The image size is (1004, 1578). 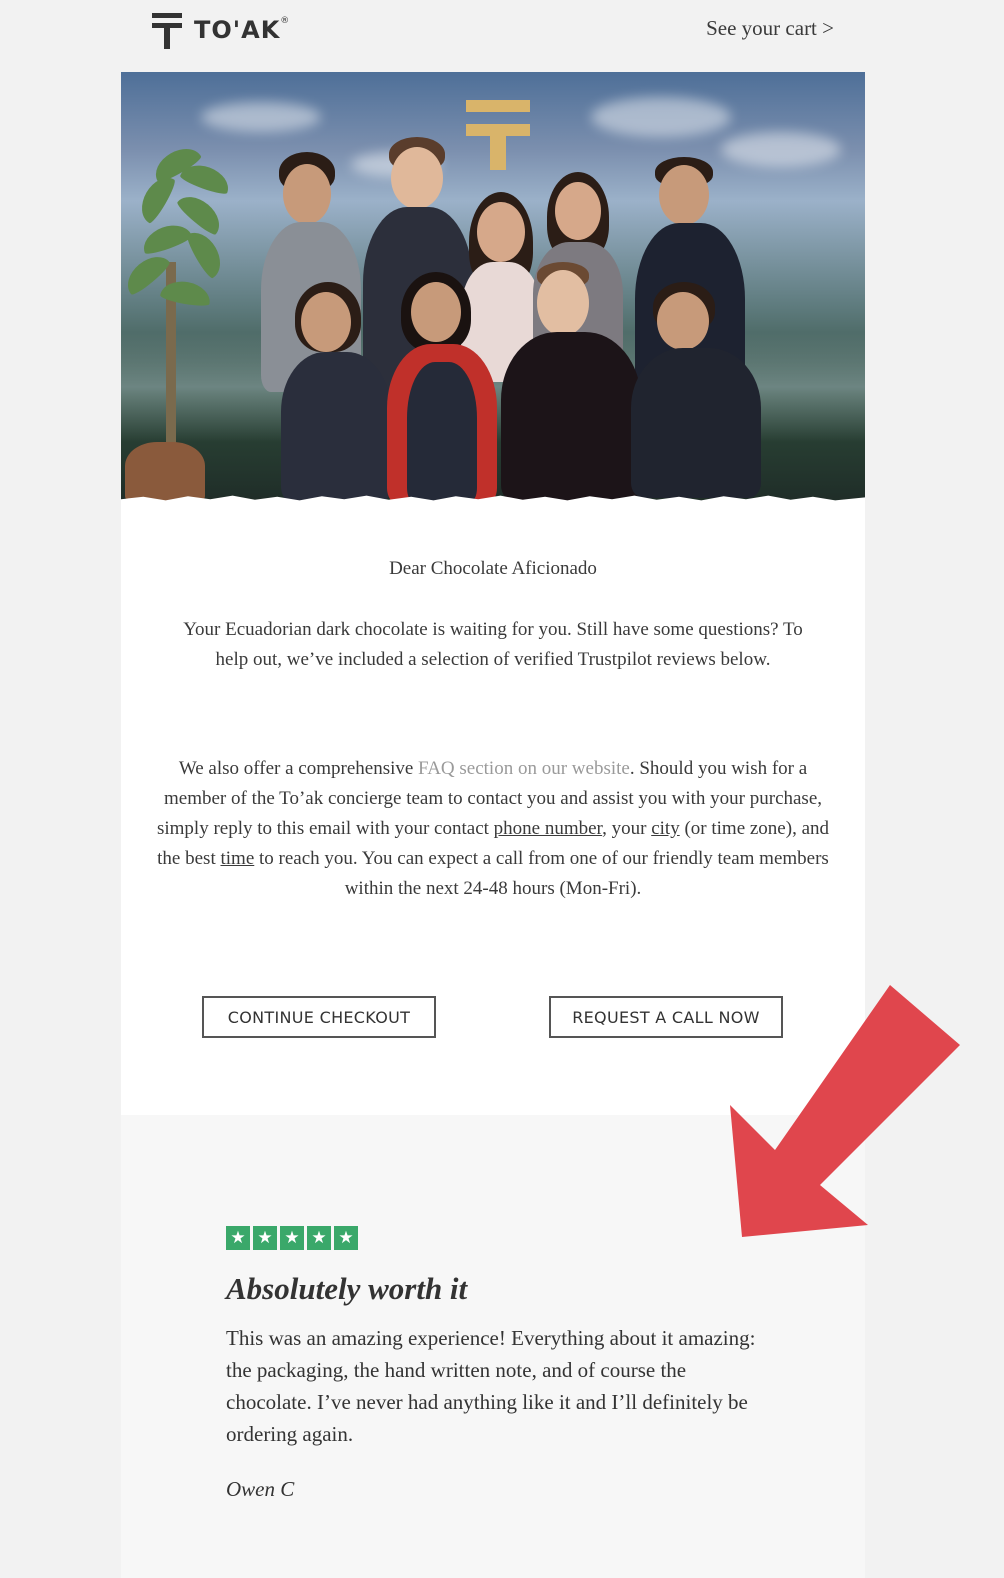 I want to click on continue-checkout-button: CONTINUE CHECKOUT, so click(x=319, y=1017).